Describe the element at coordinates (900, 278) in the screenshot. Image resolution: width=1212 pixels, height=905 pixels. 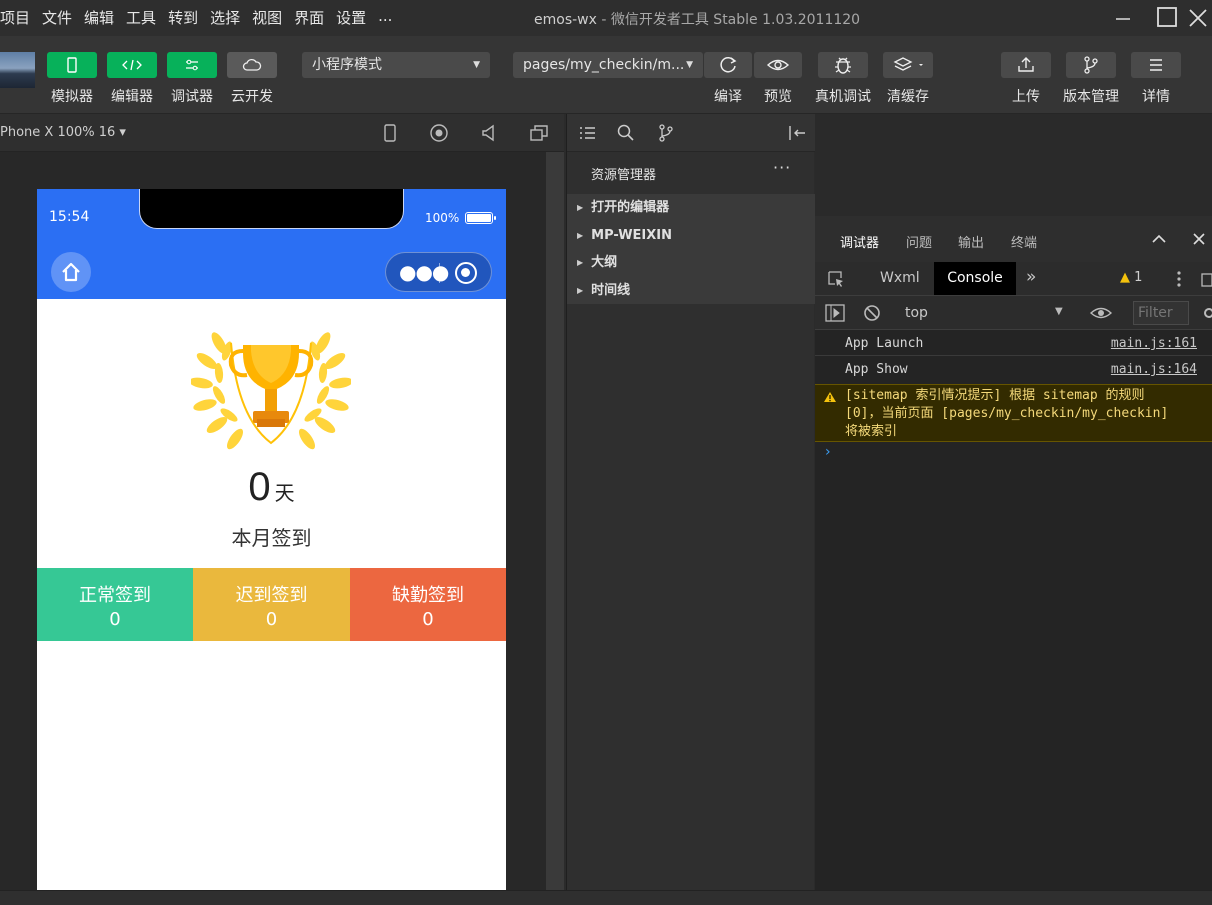
I see `tab-wxml: Wxml` at that location.